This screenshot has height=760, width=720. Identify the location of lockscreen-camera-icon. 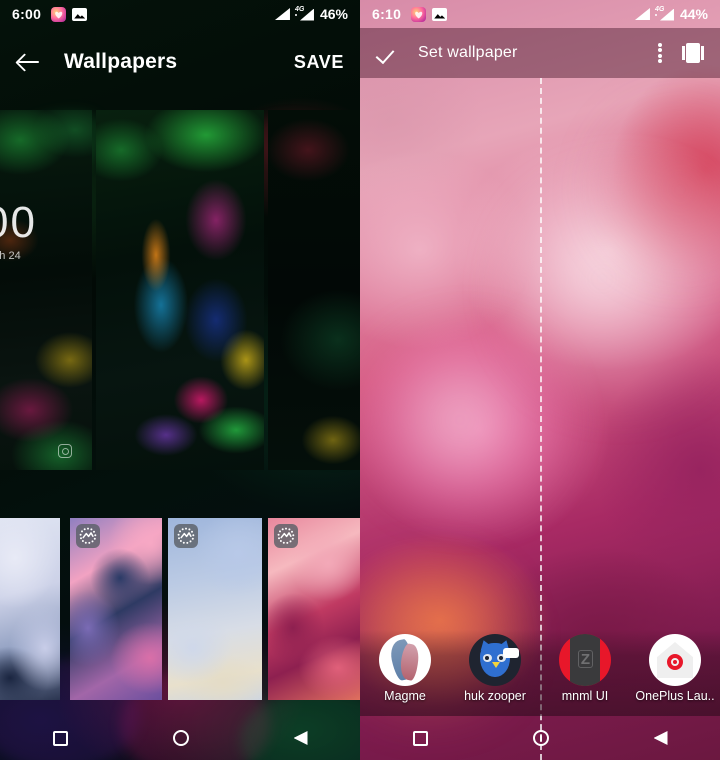
(65, 451).